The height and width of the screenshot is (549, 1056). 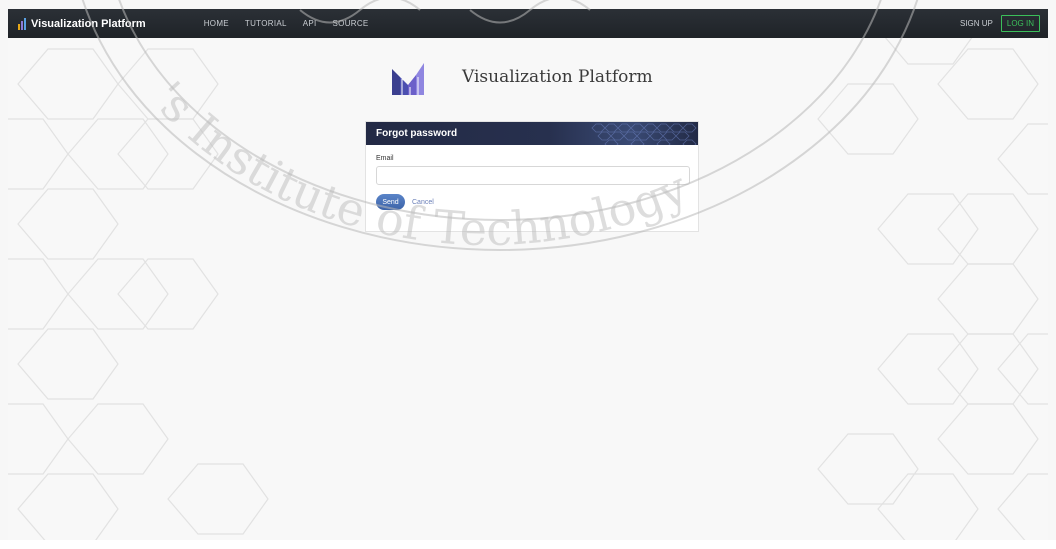 I want to click on nav-auth: SIGN UP LOG IN, so click(x=1000, y=23).